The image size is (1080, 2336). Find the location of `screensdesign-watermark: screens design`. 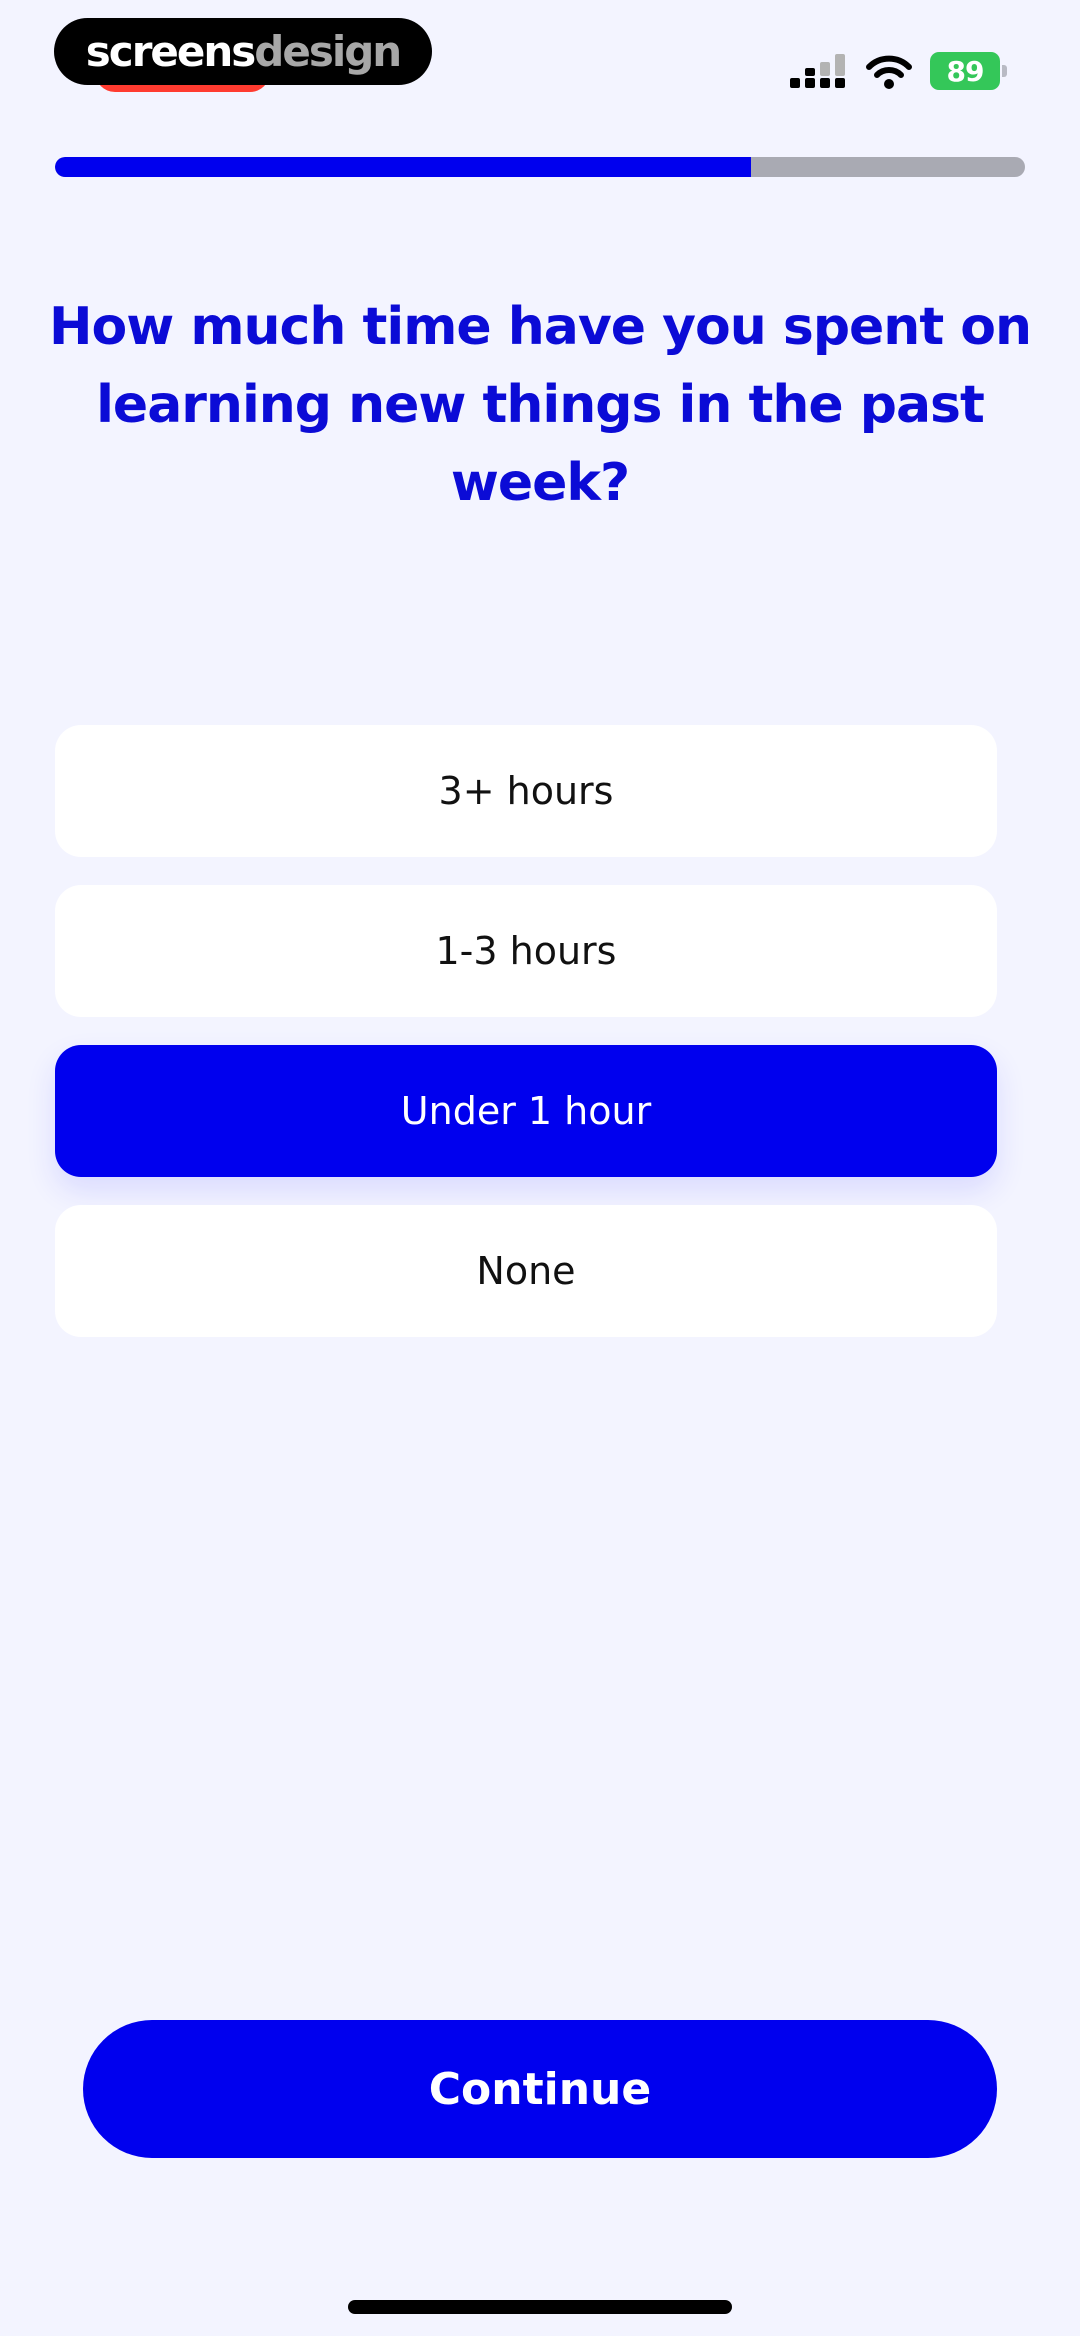

screensdesign-watermark: screens design is located at coordinates (243, 51).